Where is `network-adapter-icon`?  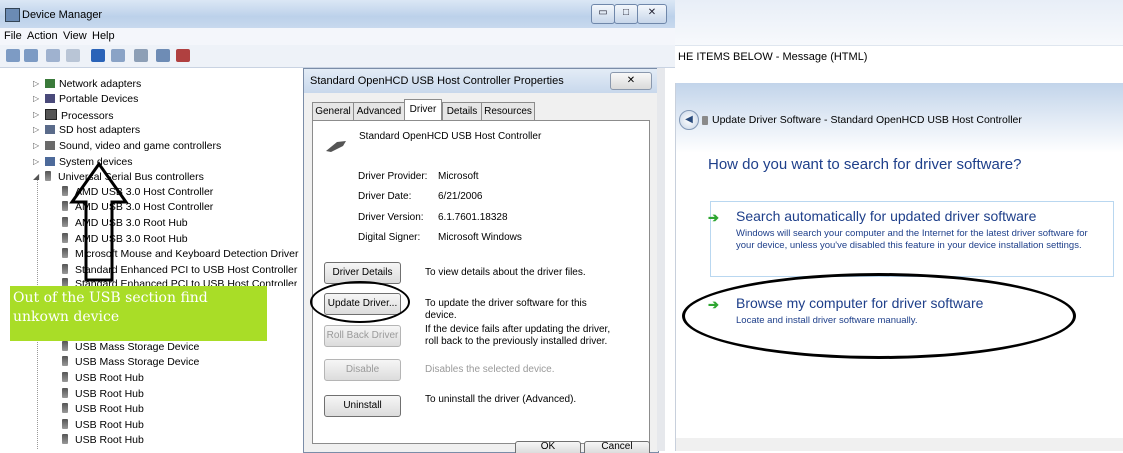
network-adapter-icon is located at coordinates (50, 83).